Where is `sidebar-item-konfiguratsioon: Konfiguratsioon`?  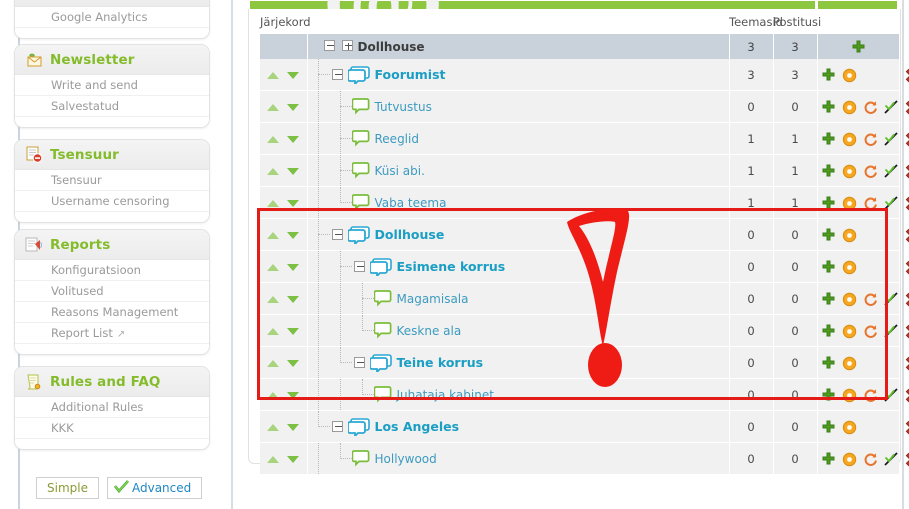
sidebar-item-konfiguratsioon: Konfiguratsioon is located at coordinates (112, 270).